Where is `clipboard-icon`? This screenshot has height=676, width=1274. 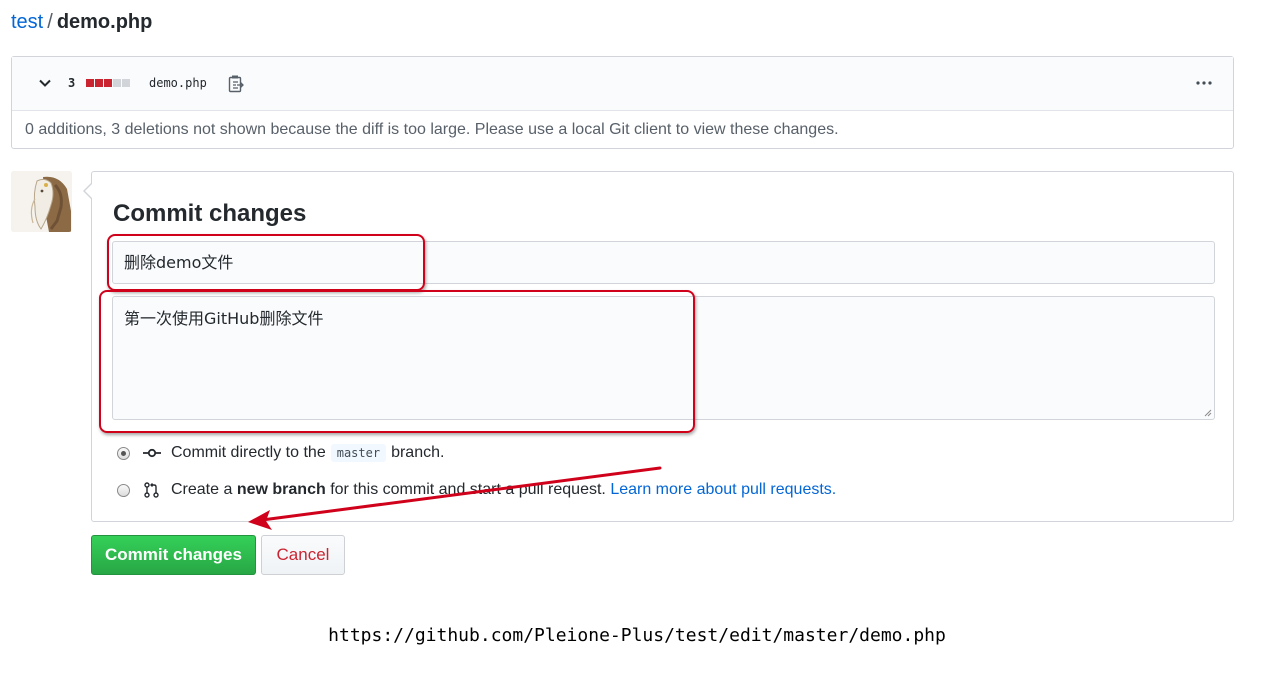
clipboard-icon is located at coordinates (236, 83).